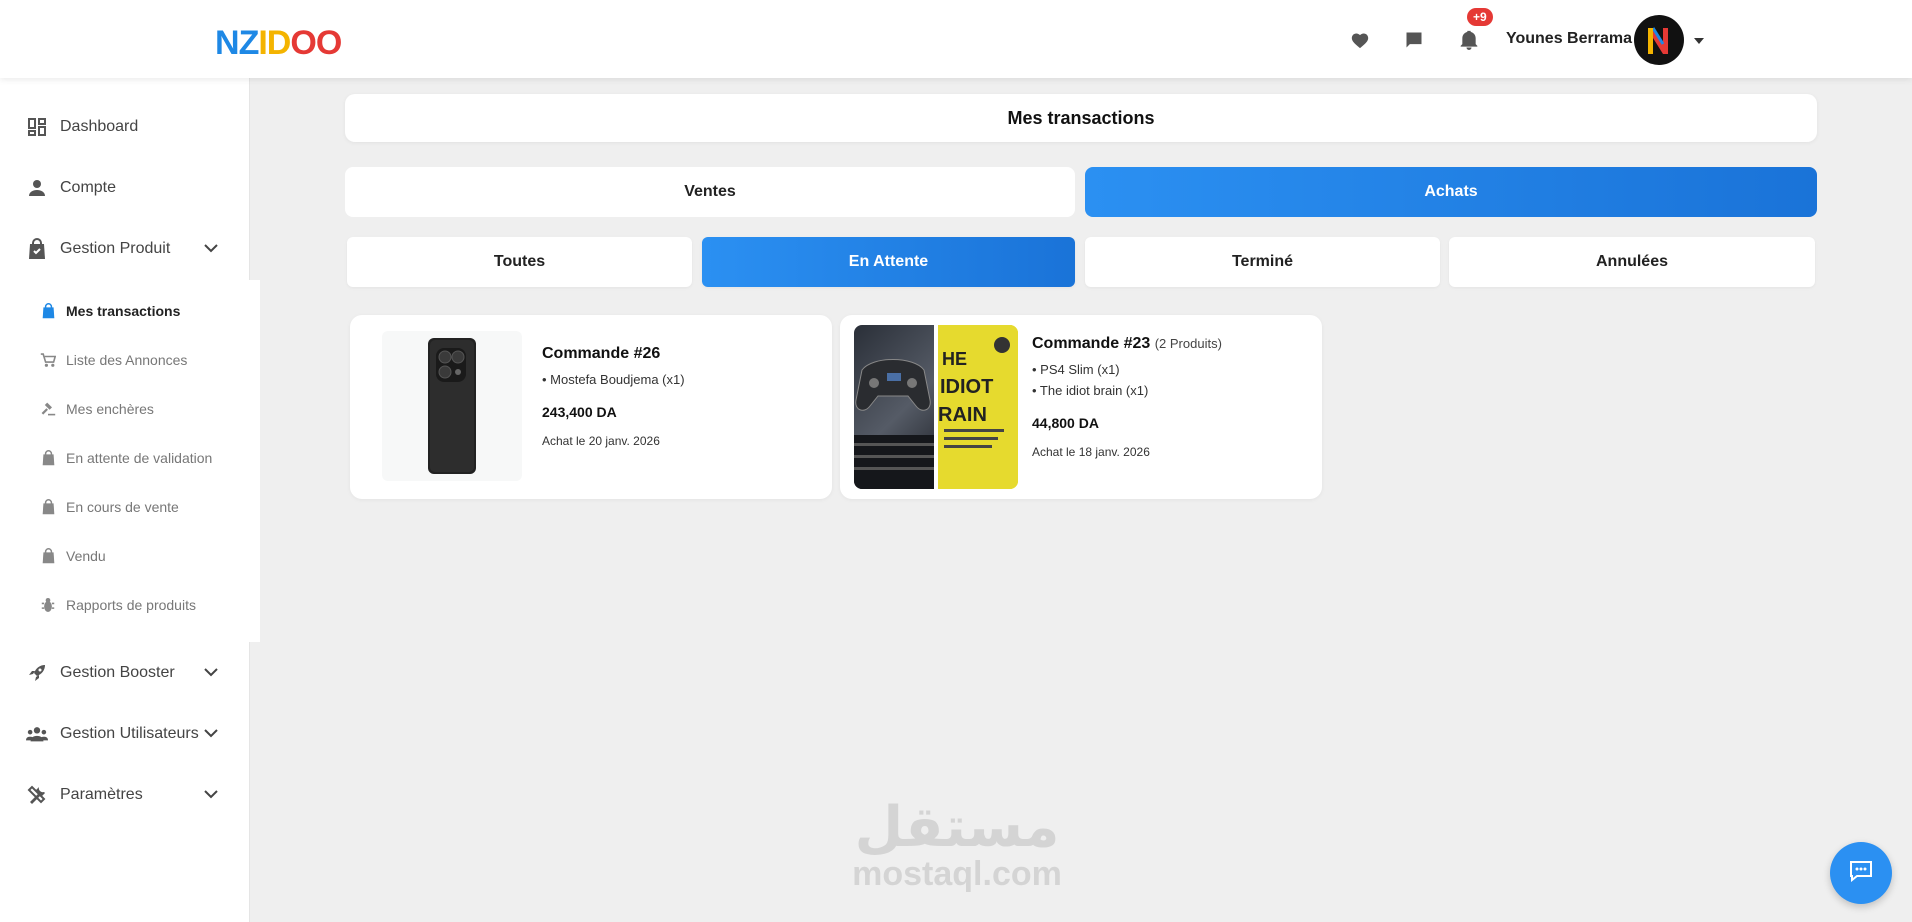 This screenshot has height=922, width=1912. What do you see at coordinates (101, 794) in the screenshot?
I see `sidebar-item-label: Paramètres` at bounding box center [101, 794].